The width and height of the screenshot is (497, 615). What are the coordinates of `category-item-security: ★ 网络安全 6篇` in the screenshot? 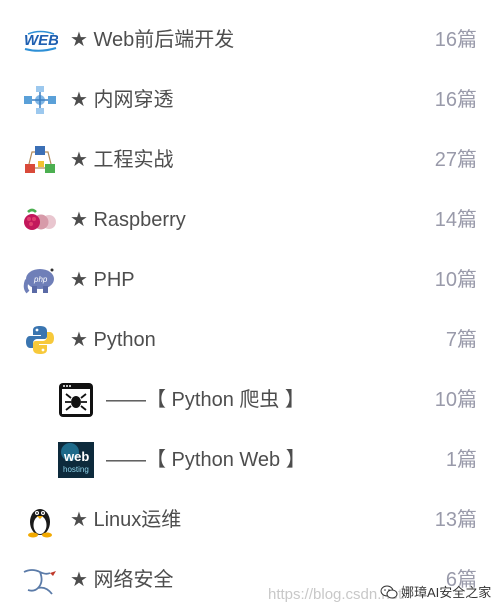 It's located at (248, 580).